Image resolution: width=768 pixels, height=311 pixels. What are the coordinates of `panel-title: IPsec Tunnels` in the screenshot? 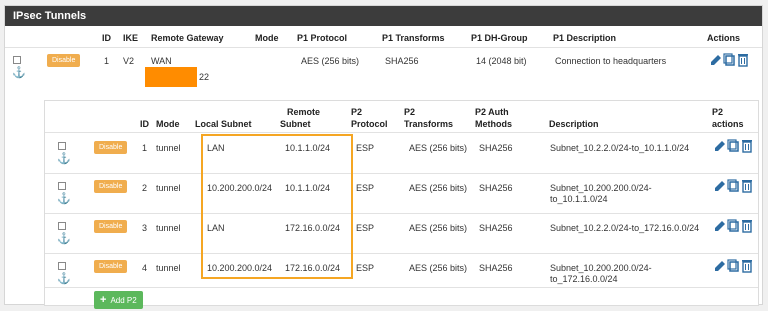 It's located at (383, 16).